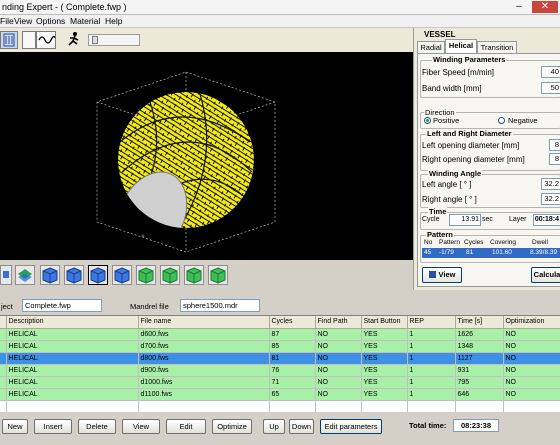 The image size is (560, 445). I want to click on negative-label: Negative, so click(523, 120).